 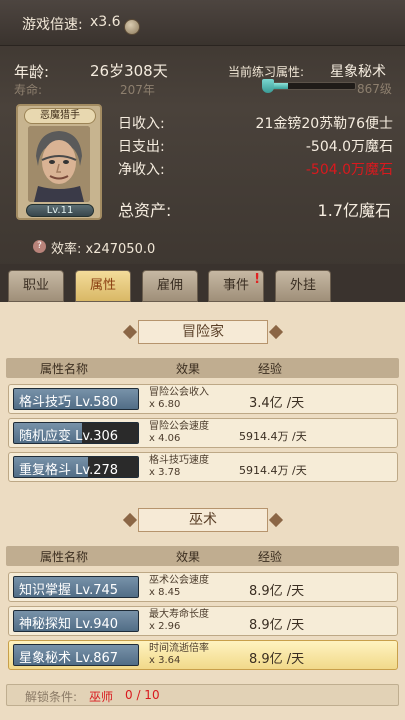 What do you see at coordinates (236, 286) in the screenshot?
I see `tab-events: 事件!` at bounding box center [236, 286].